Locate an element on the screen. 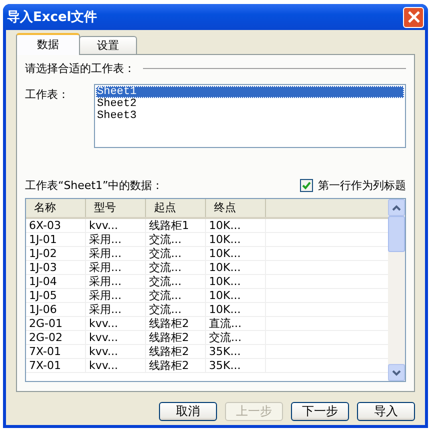 The image size is (431, 431). table-cell: 2G-01 is located at coordinates (56, 323).